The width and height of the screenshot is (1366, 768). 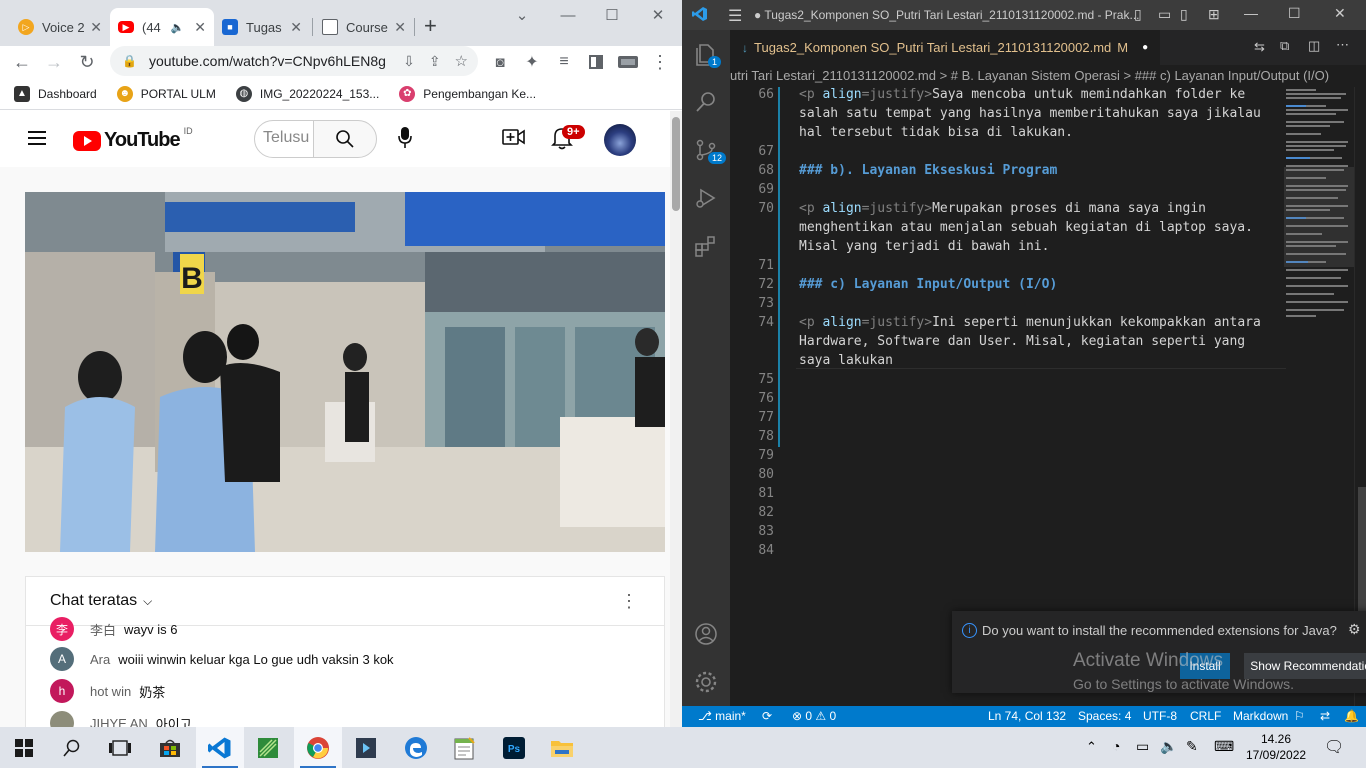 I want to click on start-button, so click(x=24, y=747).